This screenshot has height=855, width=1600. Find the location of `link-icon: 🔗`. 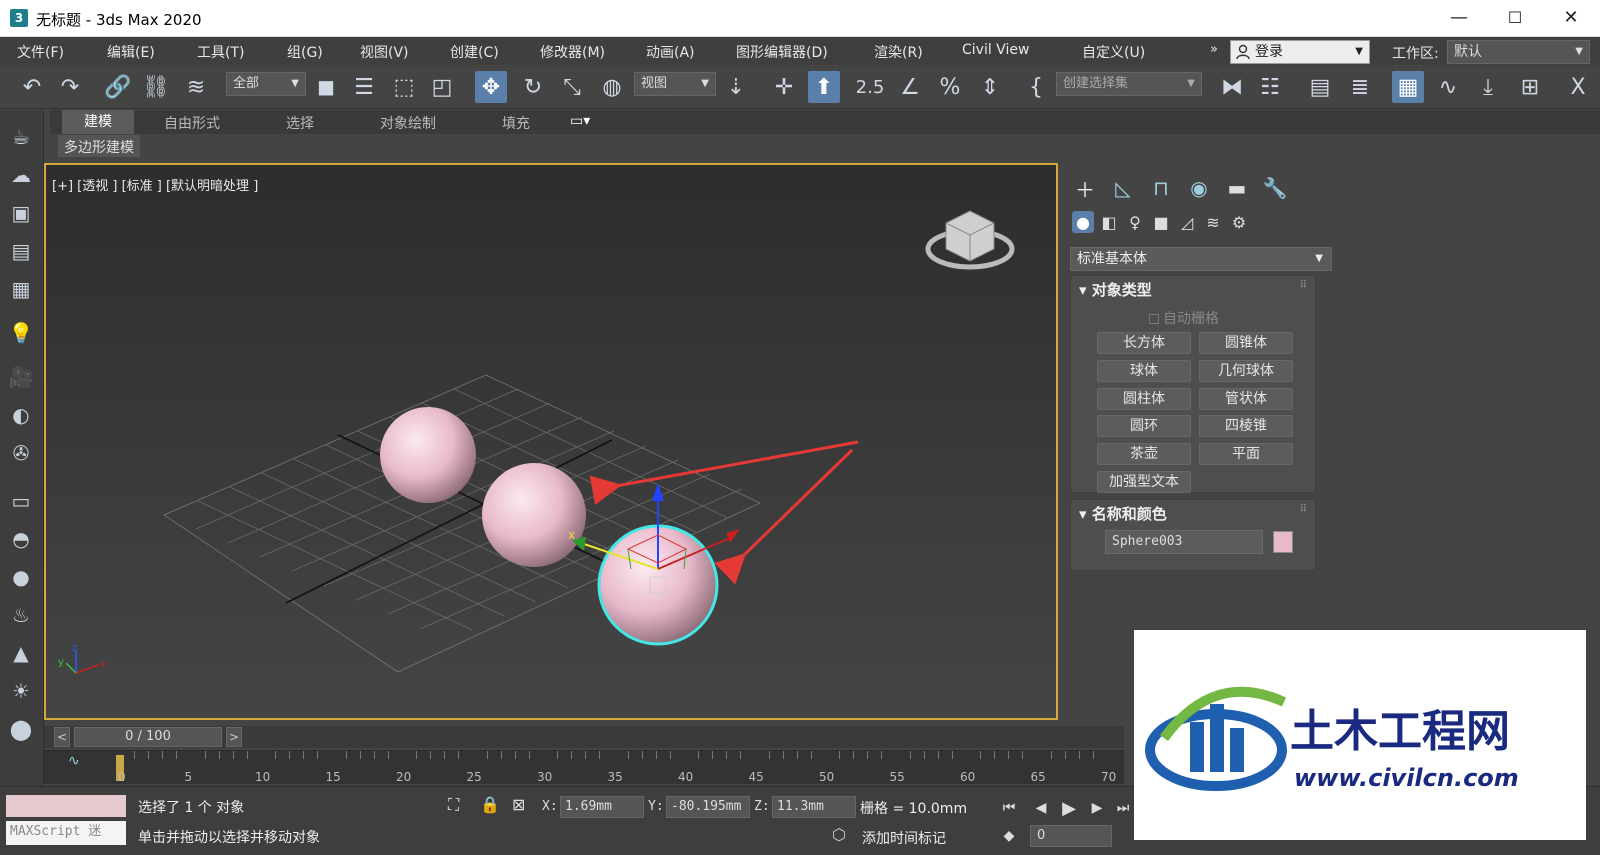

link-icon: 🔗 is located at coordinates (118, 87).